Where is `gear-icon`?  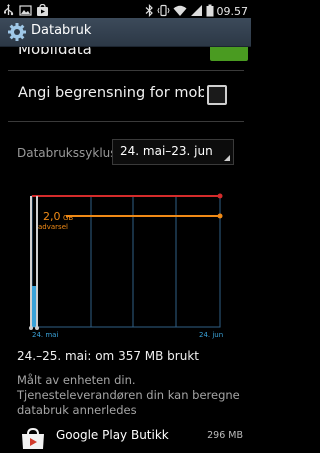
gear-icon is located at coordinates (17, 32).